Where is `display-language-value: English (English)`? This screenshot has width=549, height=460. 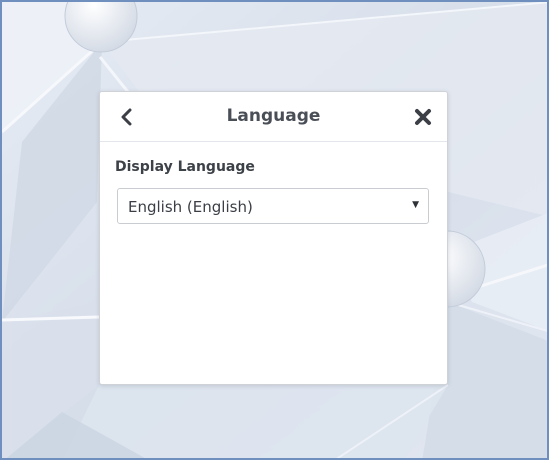
display-language-value: English (English) is located at coordinates (190, 207).